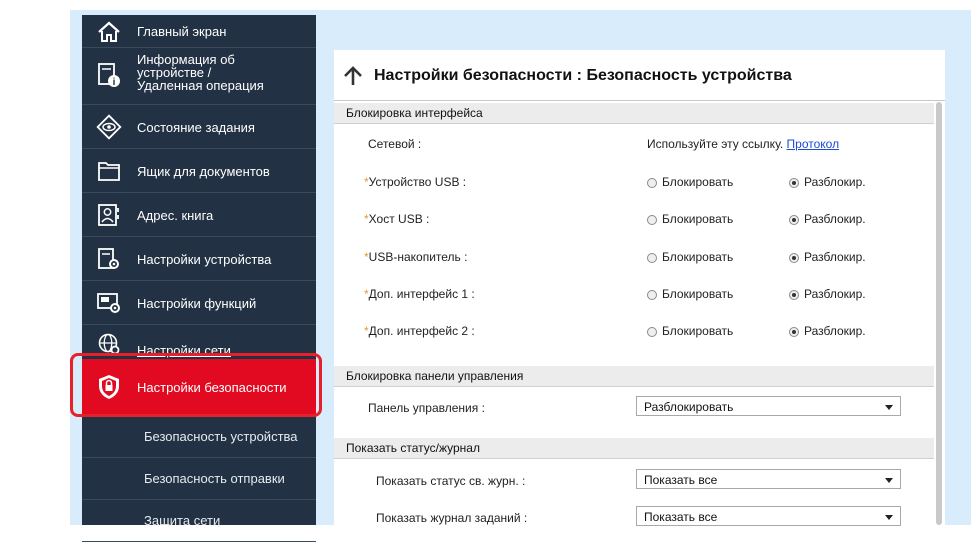 The width and height of the screenshot is (971, 542). Describe the element at coordinates (634, 448) in the screenshot. I see `section-header: Показать статус/журнал` at that location.